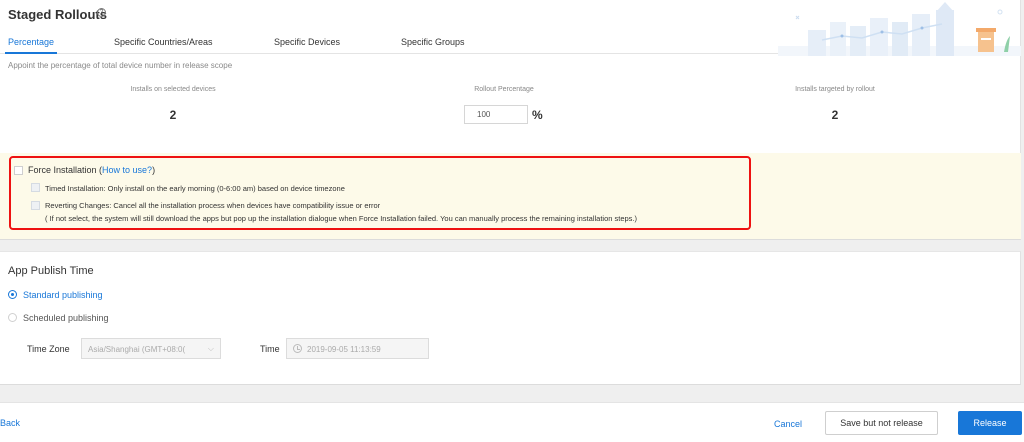 This screenshot has height=442, width=1024. I want to click on active-tab-indicator, so click(31, 53).